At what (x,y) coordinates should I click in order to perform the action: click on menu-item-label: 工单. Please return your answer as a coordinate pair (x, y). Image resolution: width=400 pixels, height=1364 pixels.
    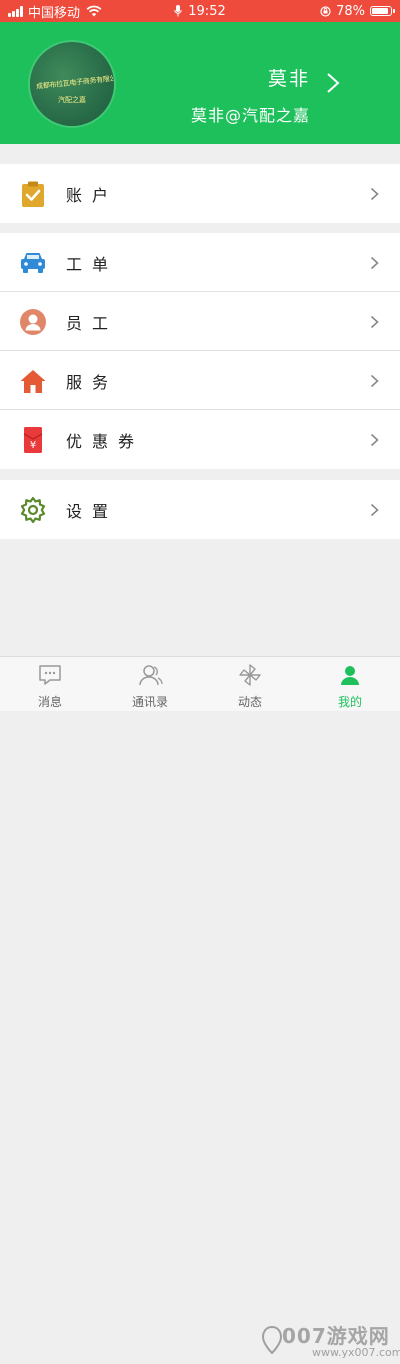
    Looking at the image, I should click on (92, 264).